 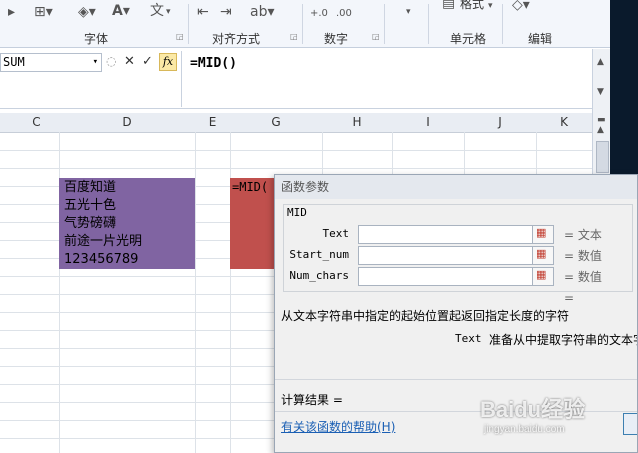 What do you see at coordinates (51, 62) in the screenshot?
I see `name-box: SUM ▾` at bounding box center [51, 62].